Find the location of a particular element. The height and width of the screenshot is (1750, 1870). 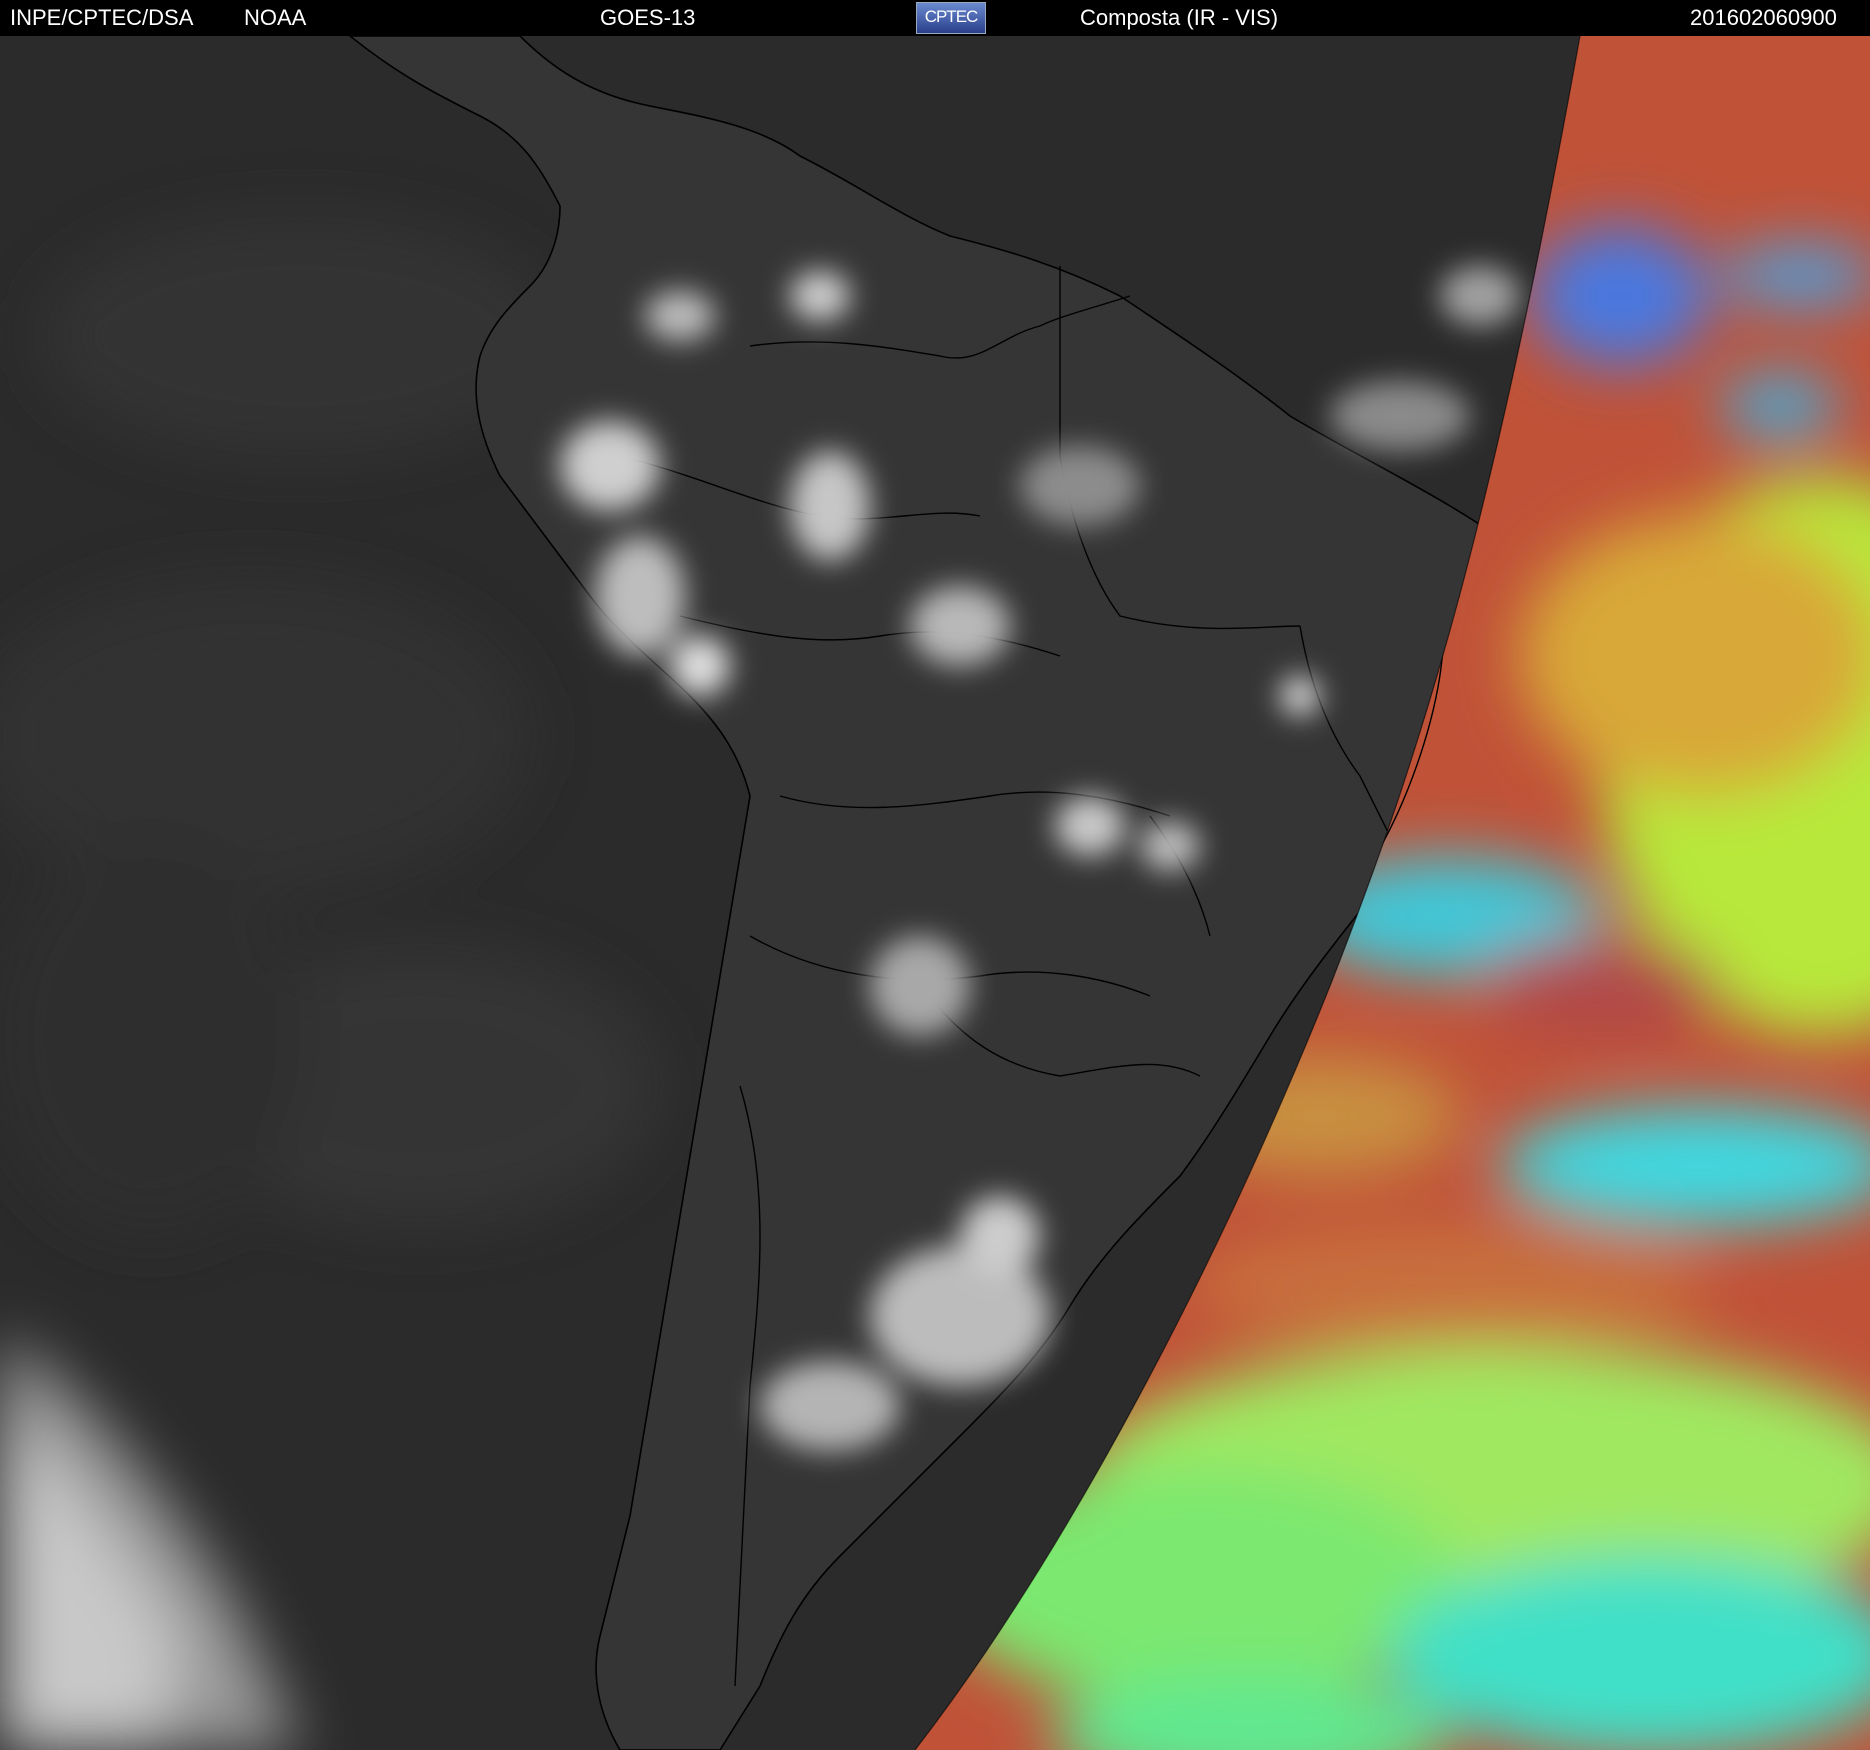

agency-label: NOAA is located at coordinates (275, 17).